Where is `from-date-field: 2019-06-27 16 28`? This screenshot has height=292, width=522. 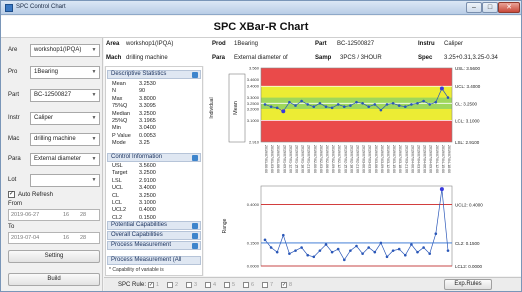 from-date-field: 2019-06-27 16 28 is located at coordinates (54, 215).